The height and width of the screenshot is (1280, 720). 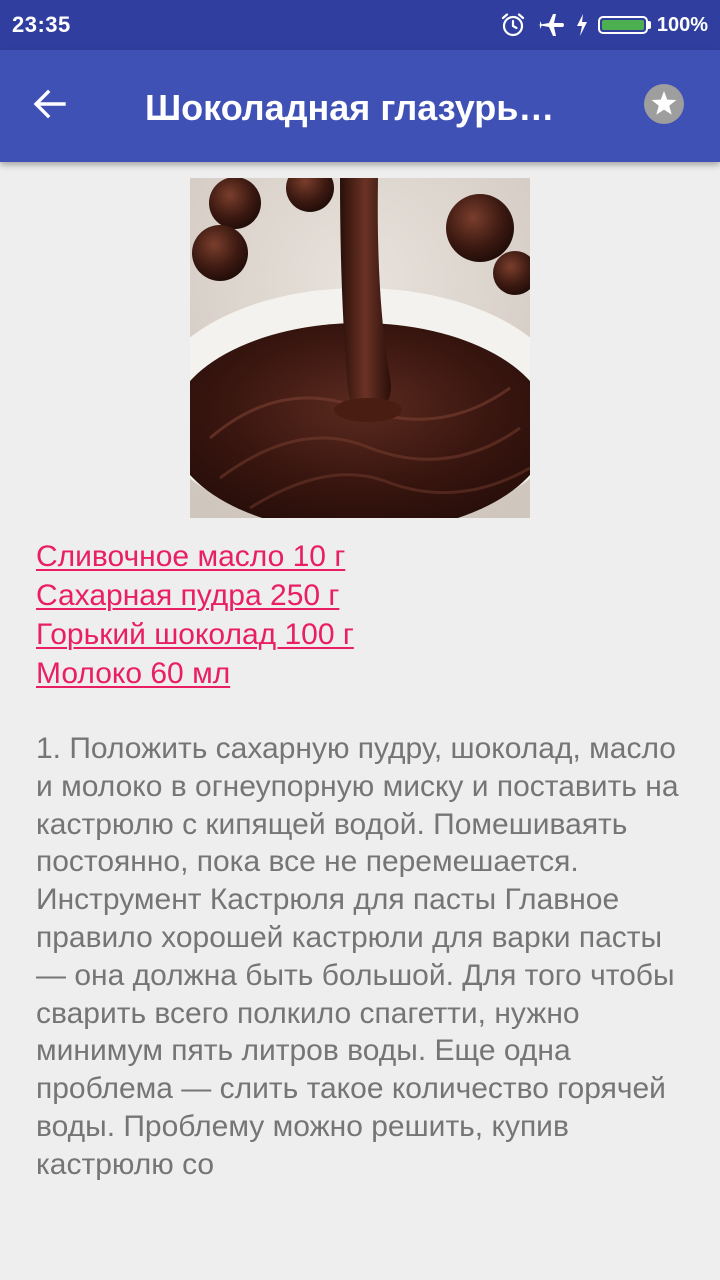 I want to click on list-item: Горький шоколад 100 г, so click(x=366, y=634).